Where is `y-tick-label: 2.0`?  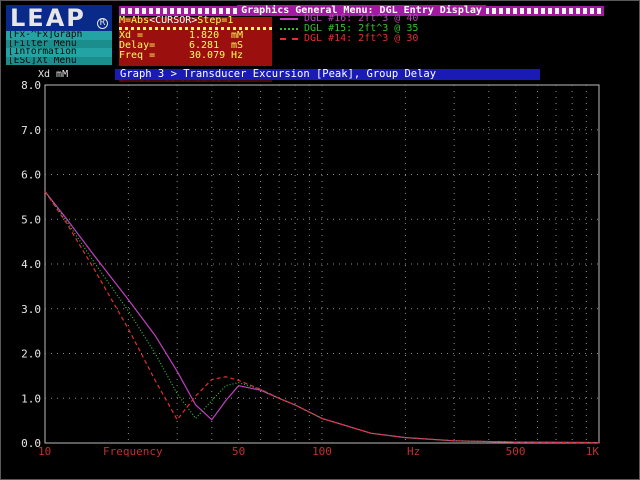 y-tick-label: 2.0 is located at coordinates (31, 354).